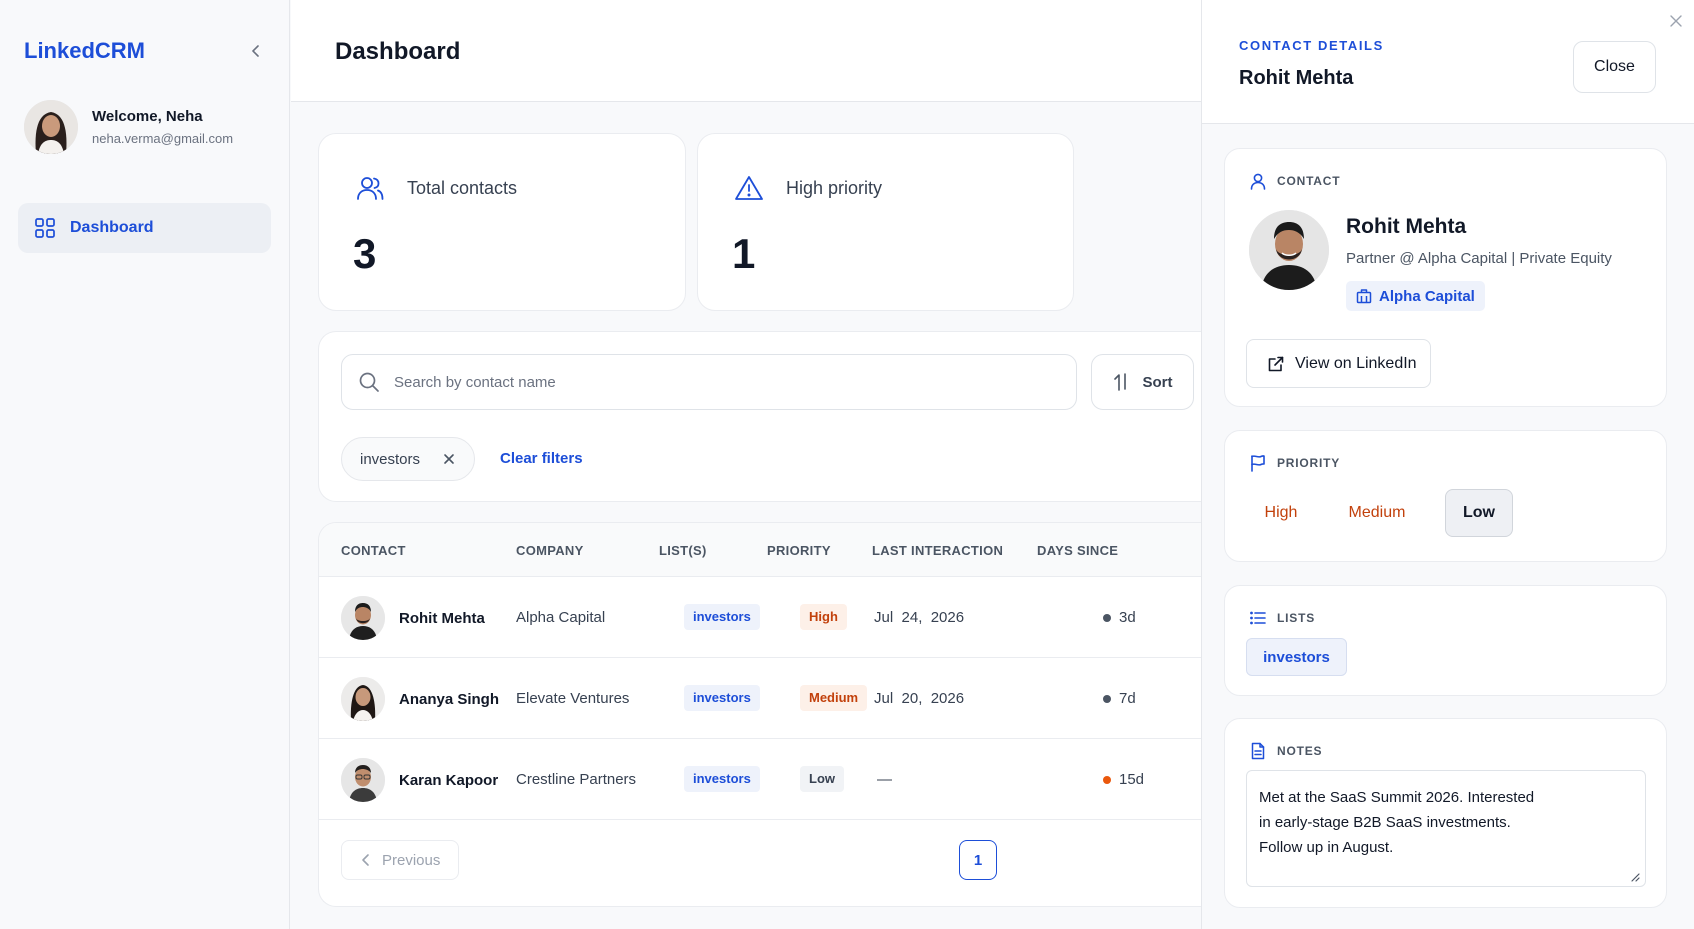 The height and width of the screenshot is (929, 1694). I want to click on company-cell: Crestline Partners, so click(576, 779).